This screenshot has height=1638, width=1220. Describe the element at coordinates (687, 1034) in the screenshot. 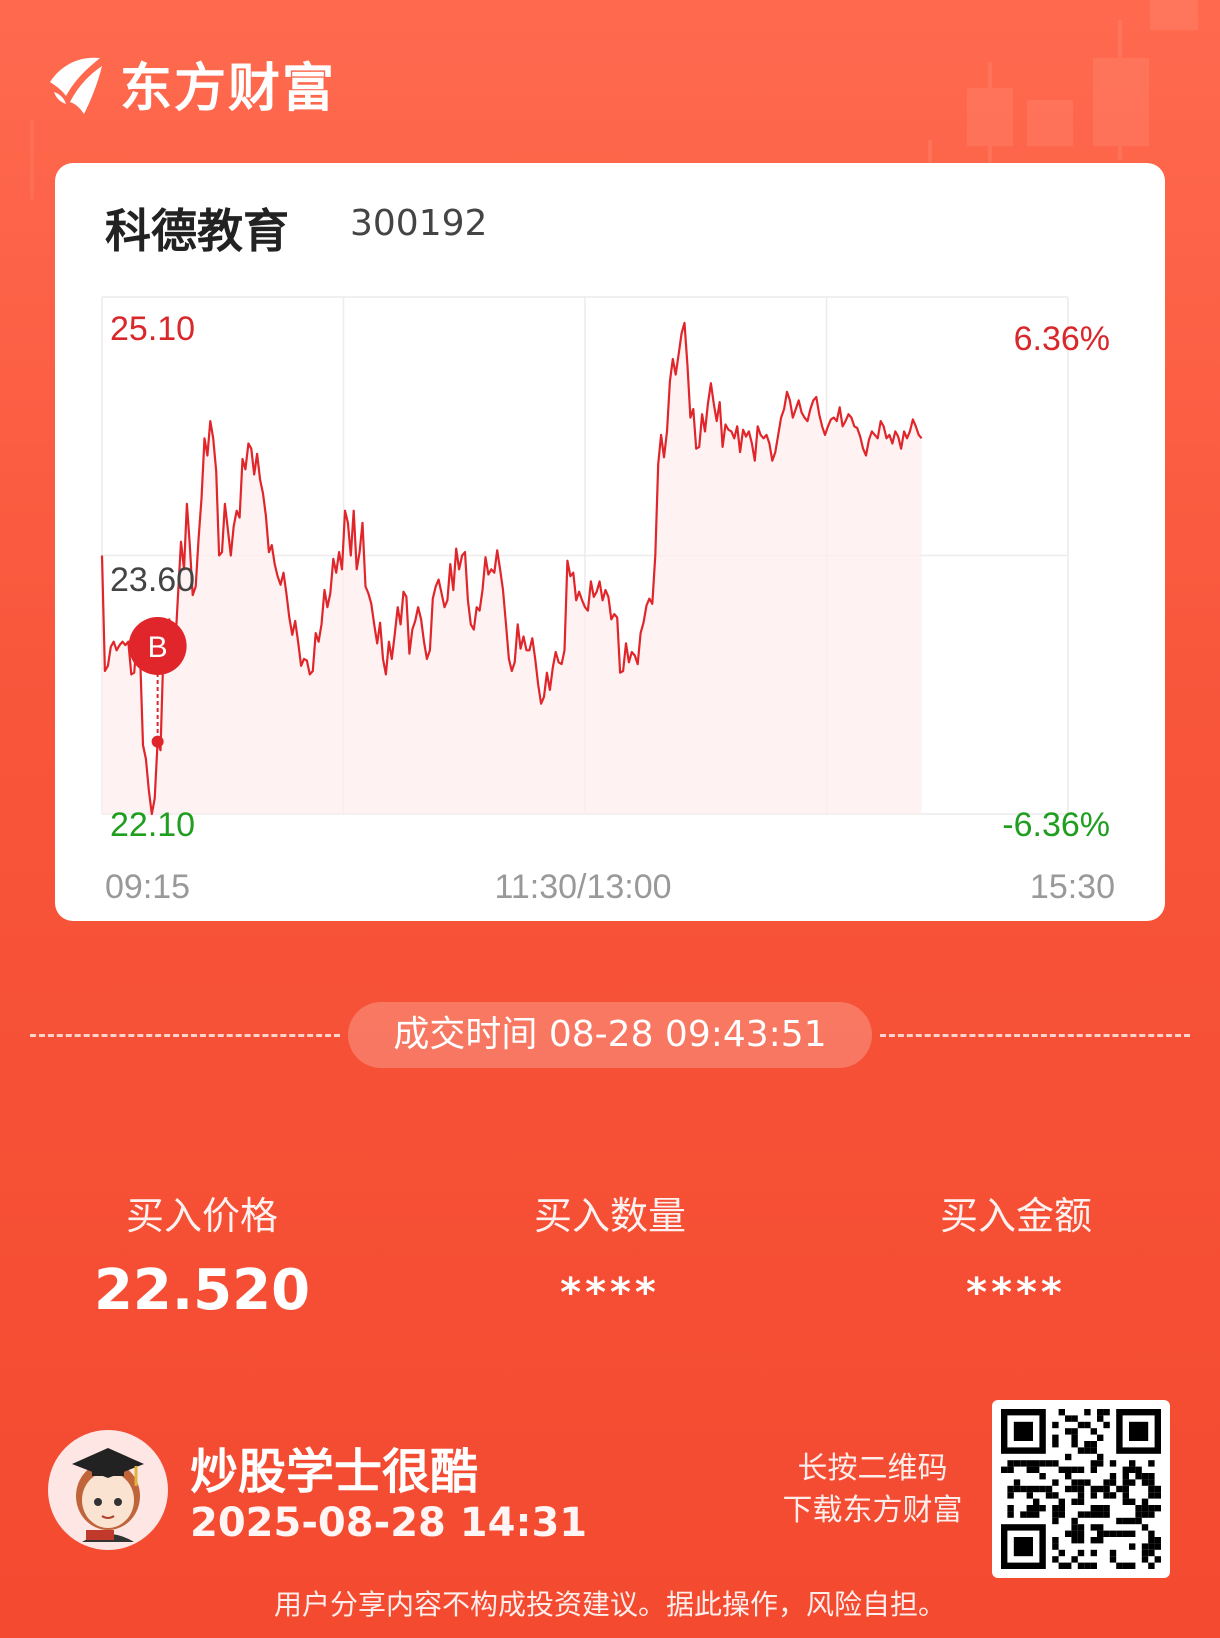

I see `trade-time-value: 08-28 09:43:51` at that location.